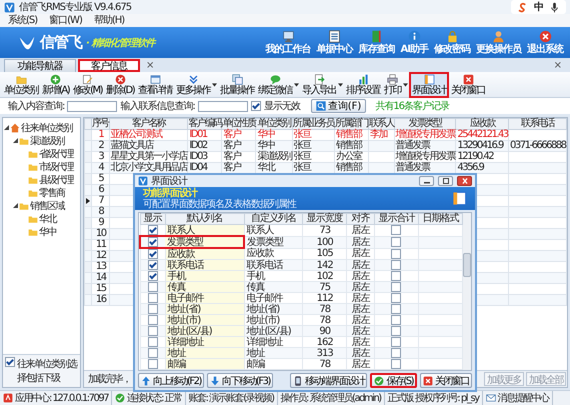  I want to click on column-header: 客户编码, so click(205, 124).